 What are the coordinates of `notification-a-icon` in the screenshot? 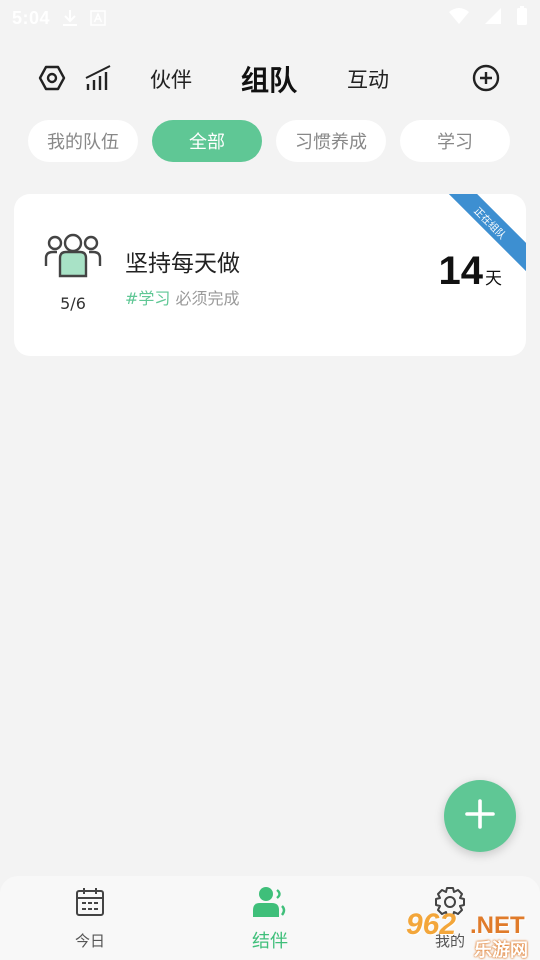 It's located at (98, 18).